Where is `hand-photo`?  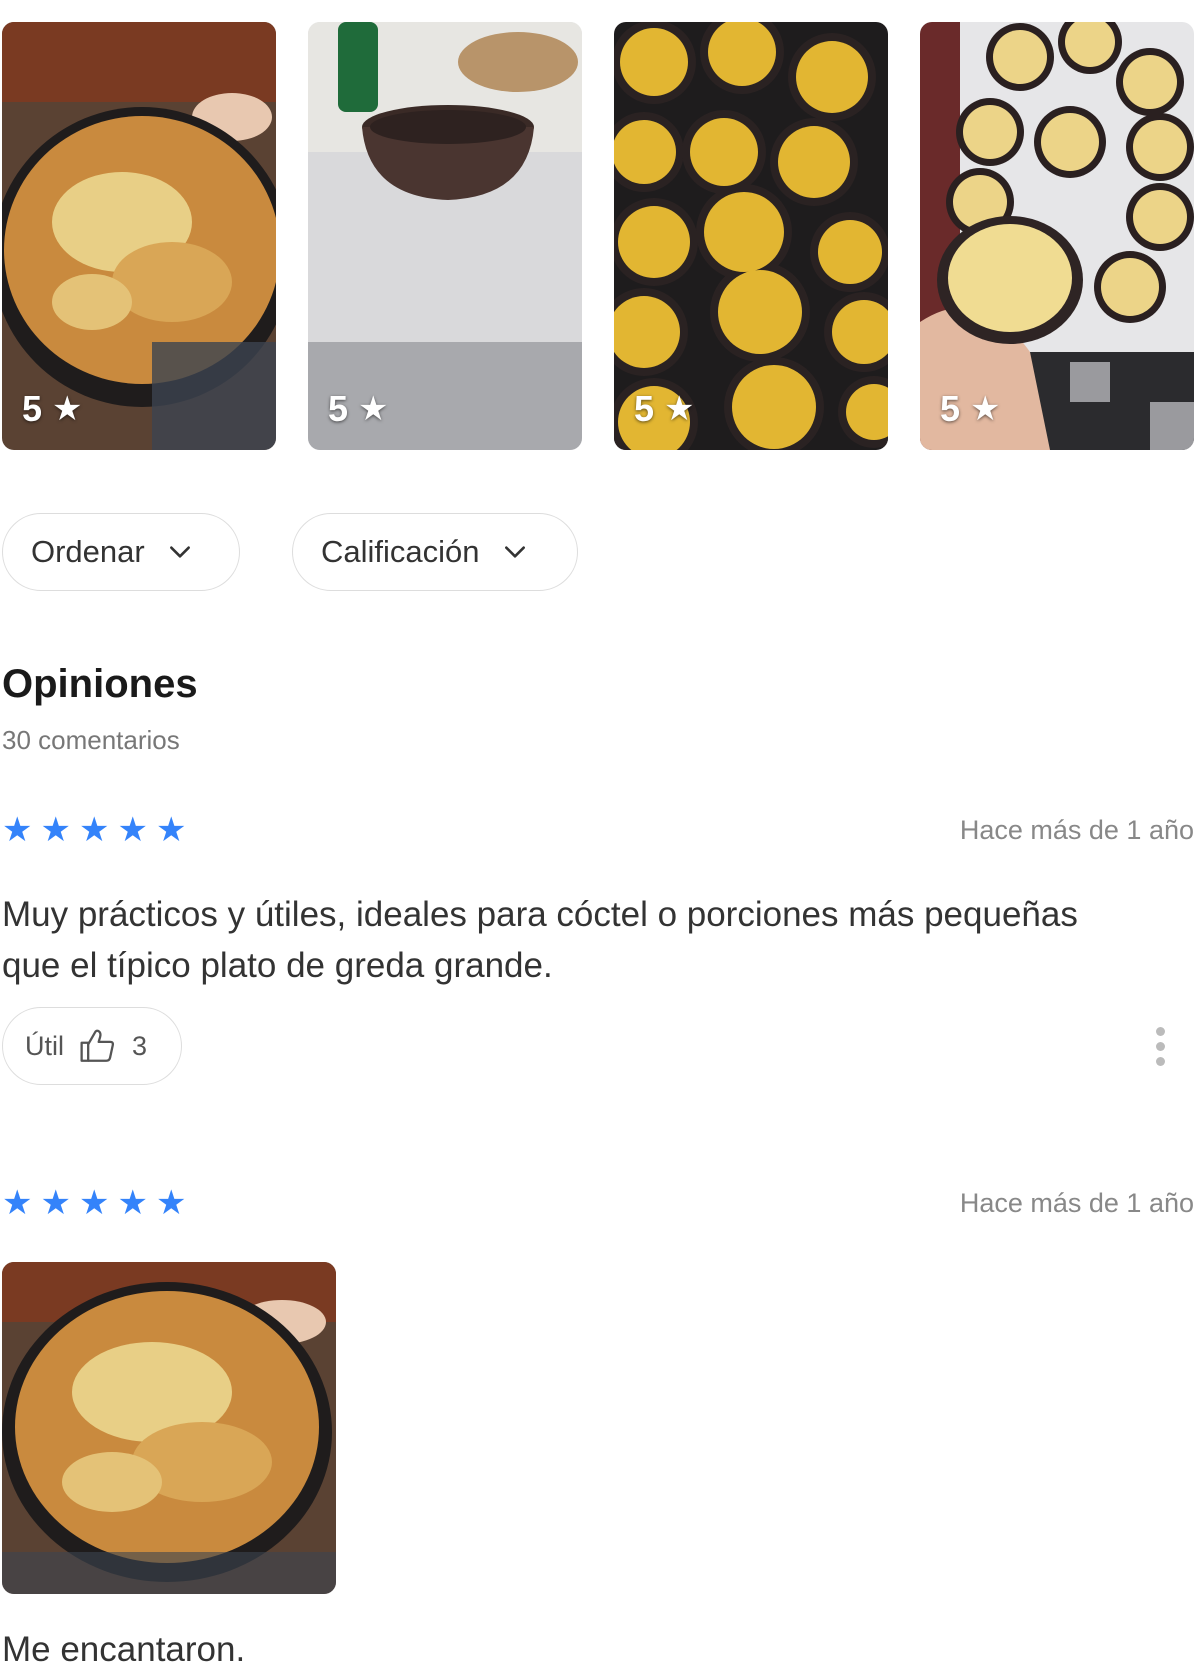
hand-photo is located at coordinates (1057, 236).